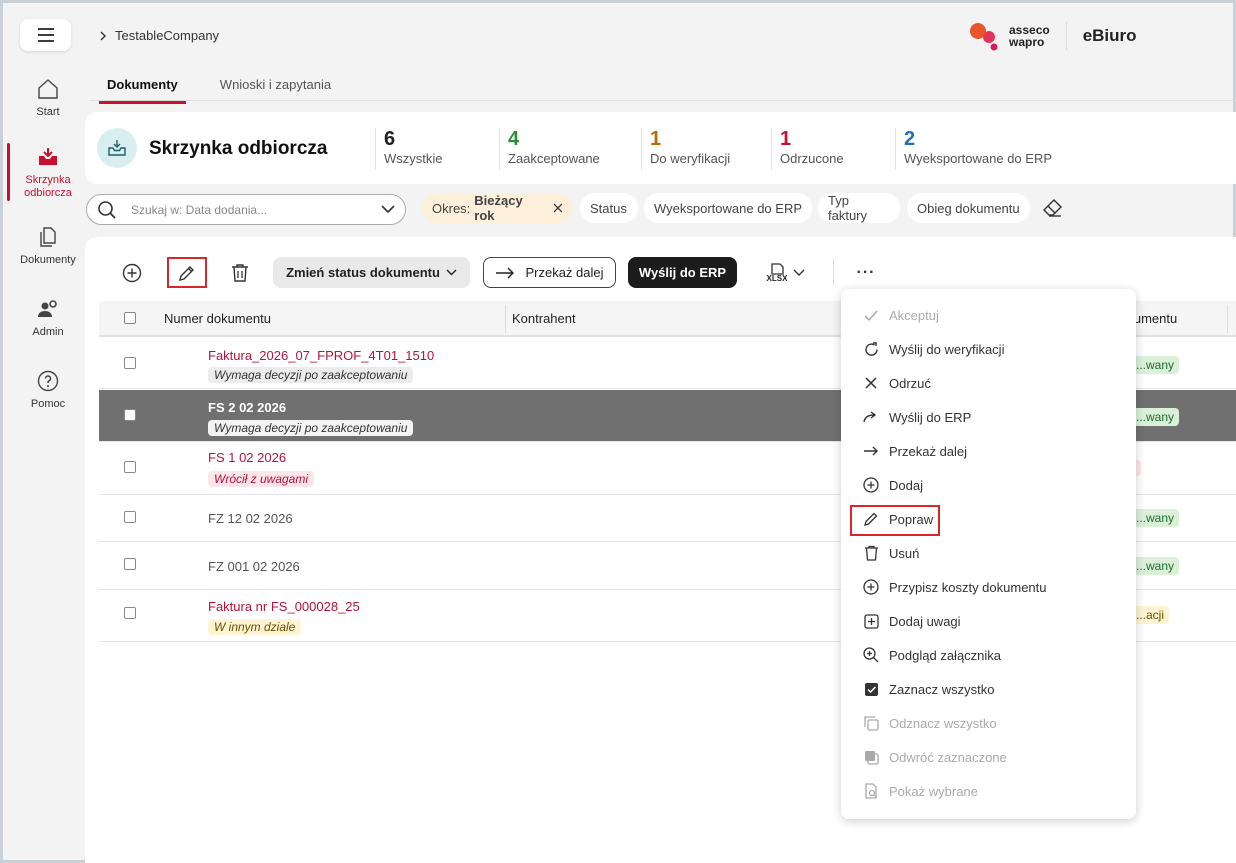 The width and height of the screenshot is (1236, 863). What do you see at coordinates (943, 723) in the screenshot?
I see `menu-item-label: Odznacz wszystko` at bounding box center [943, 723].